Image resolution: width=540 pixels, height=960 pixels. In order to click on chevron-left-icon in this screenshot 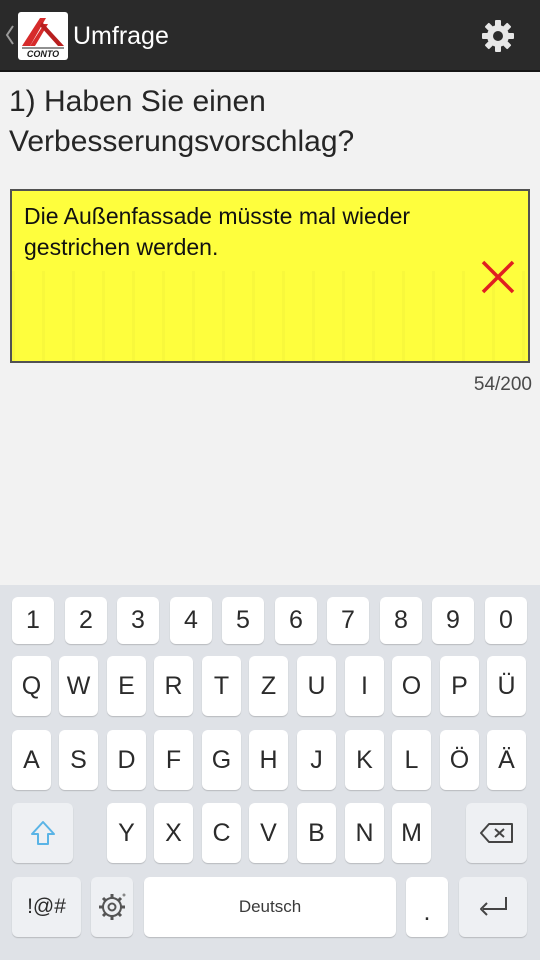, I will do `click(10, 35)`.